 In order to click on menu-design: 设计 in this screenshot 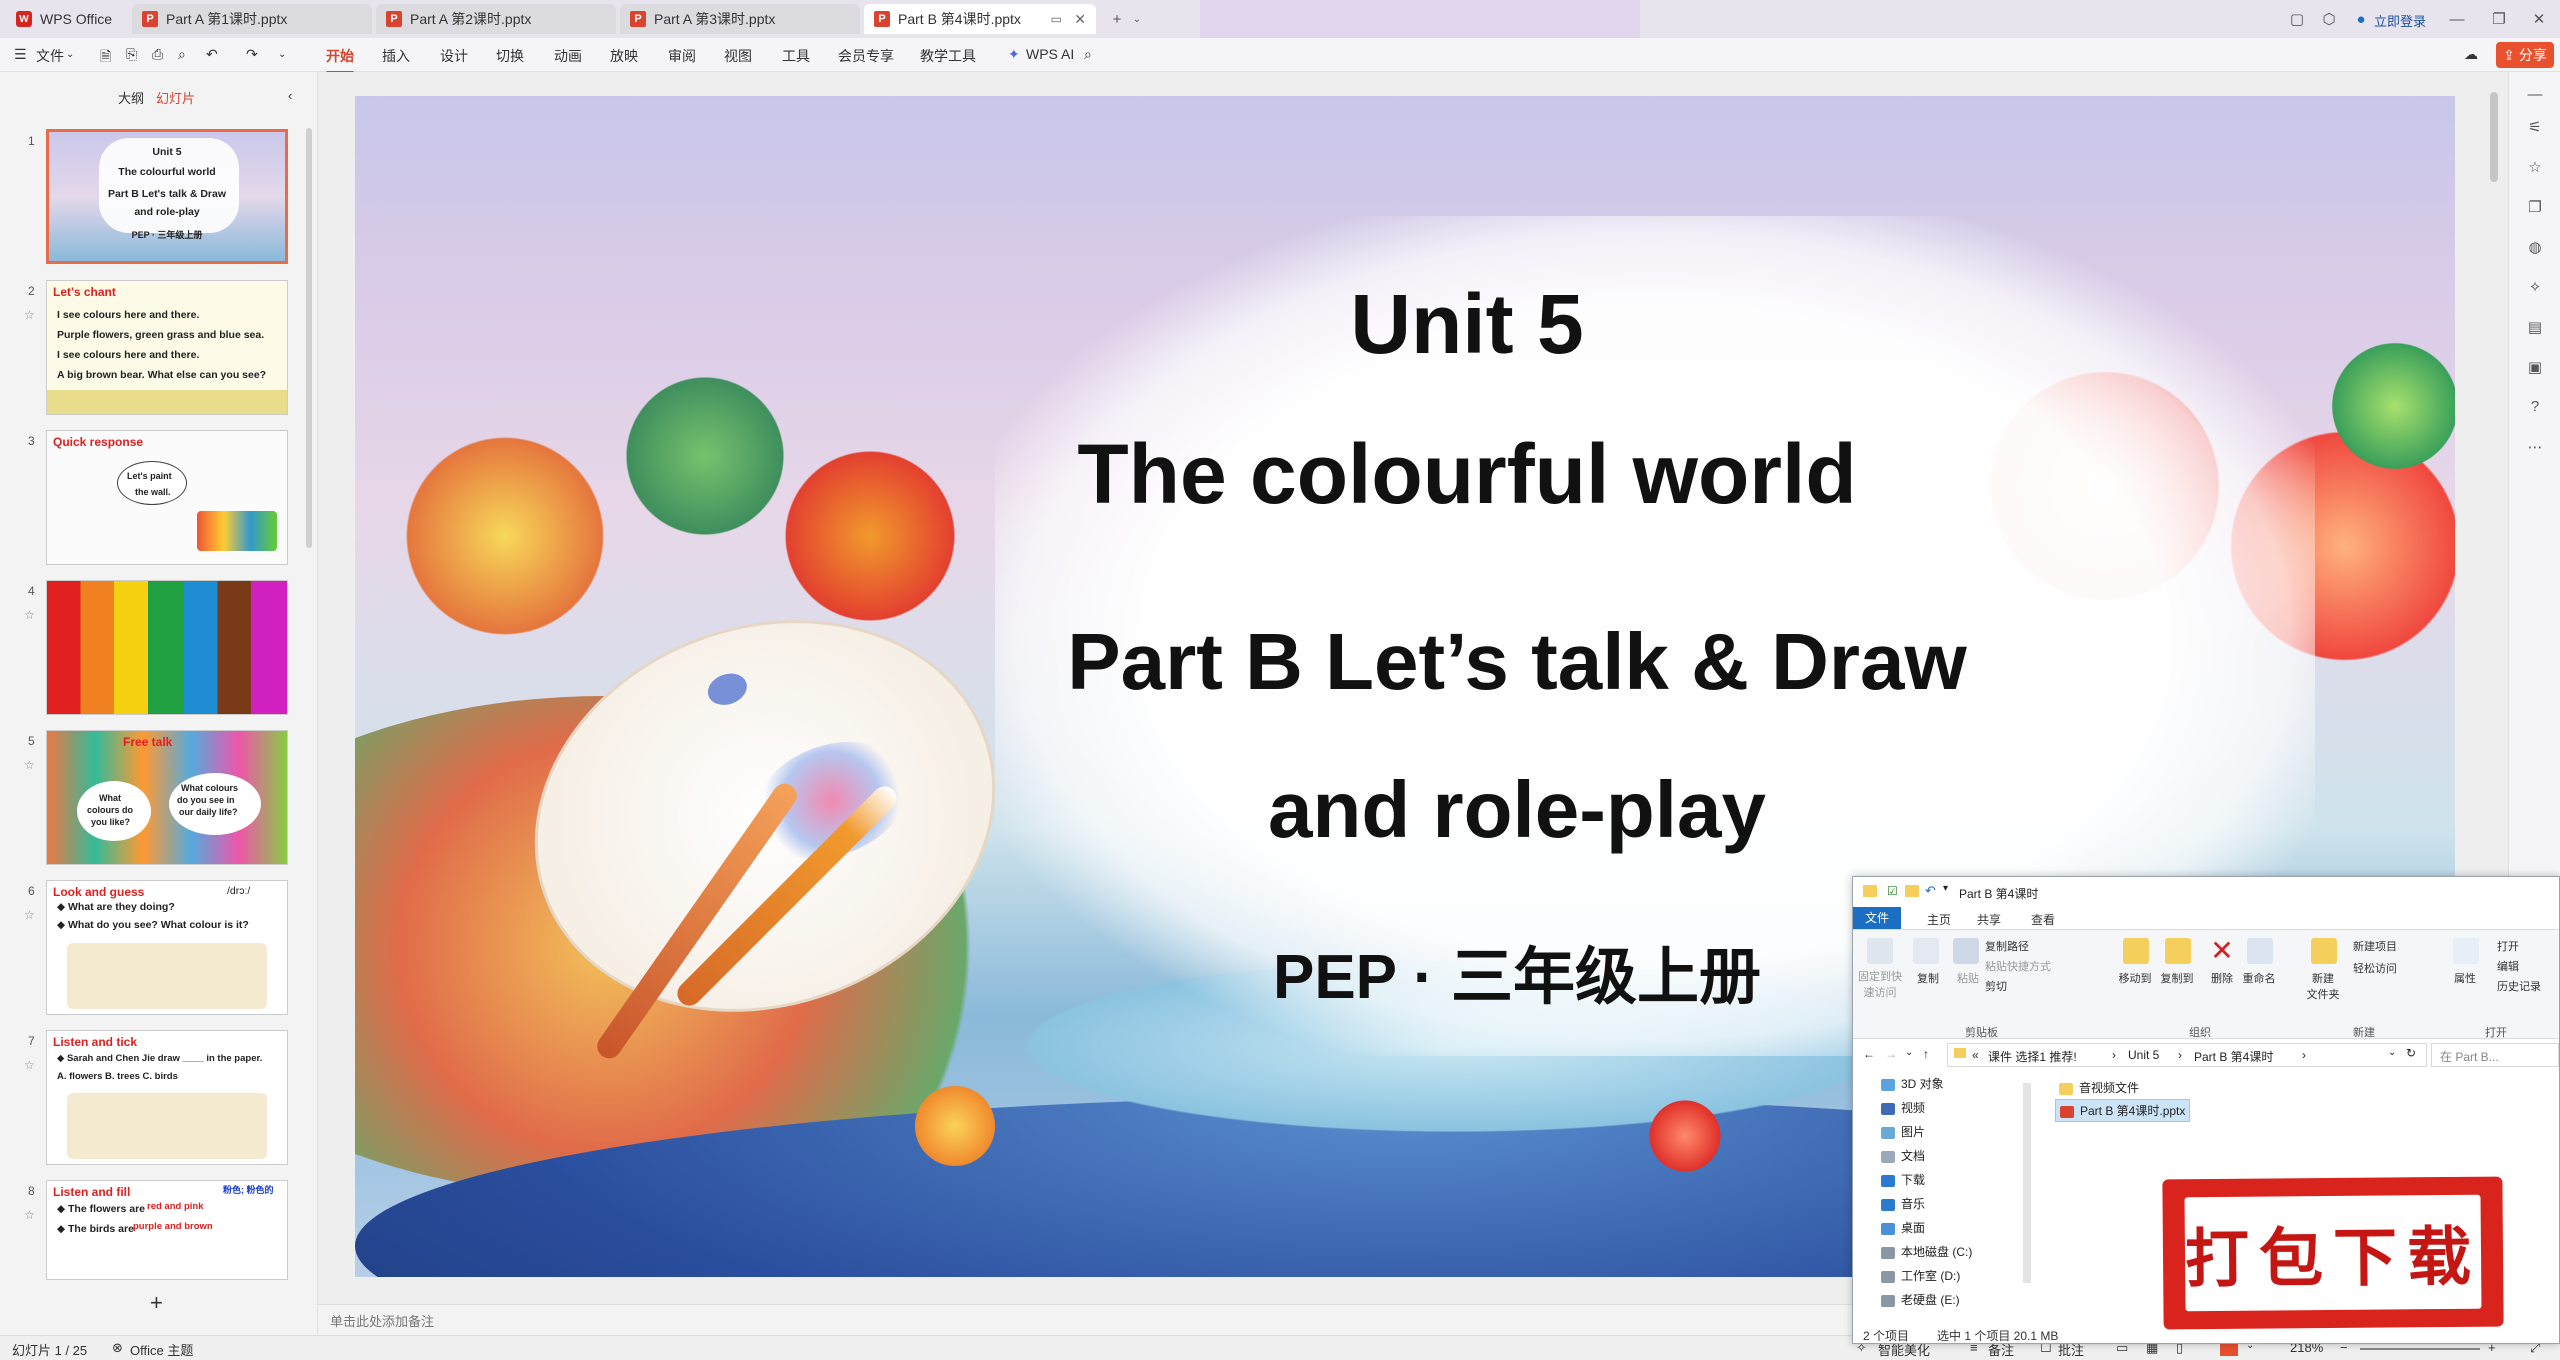, I will do `click(454, 56)`.